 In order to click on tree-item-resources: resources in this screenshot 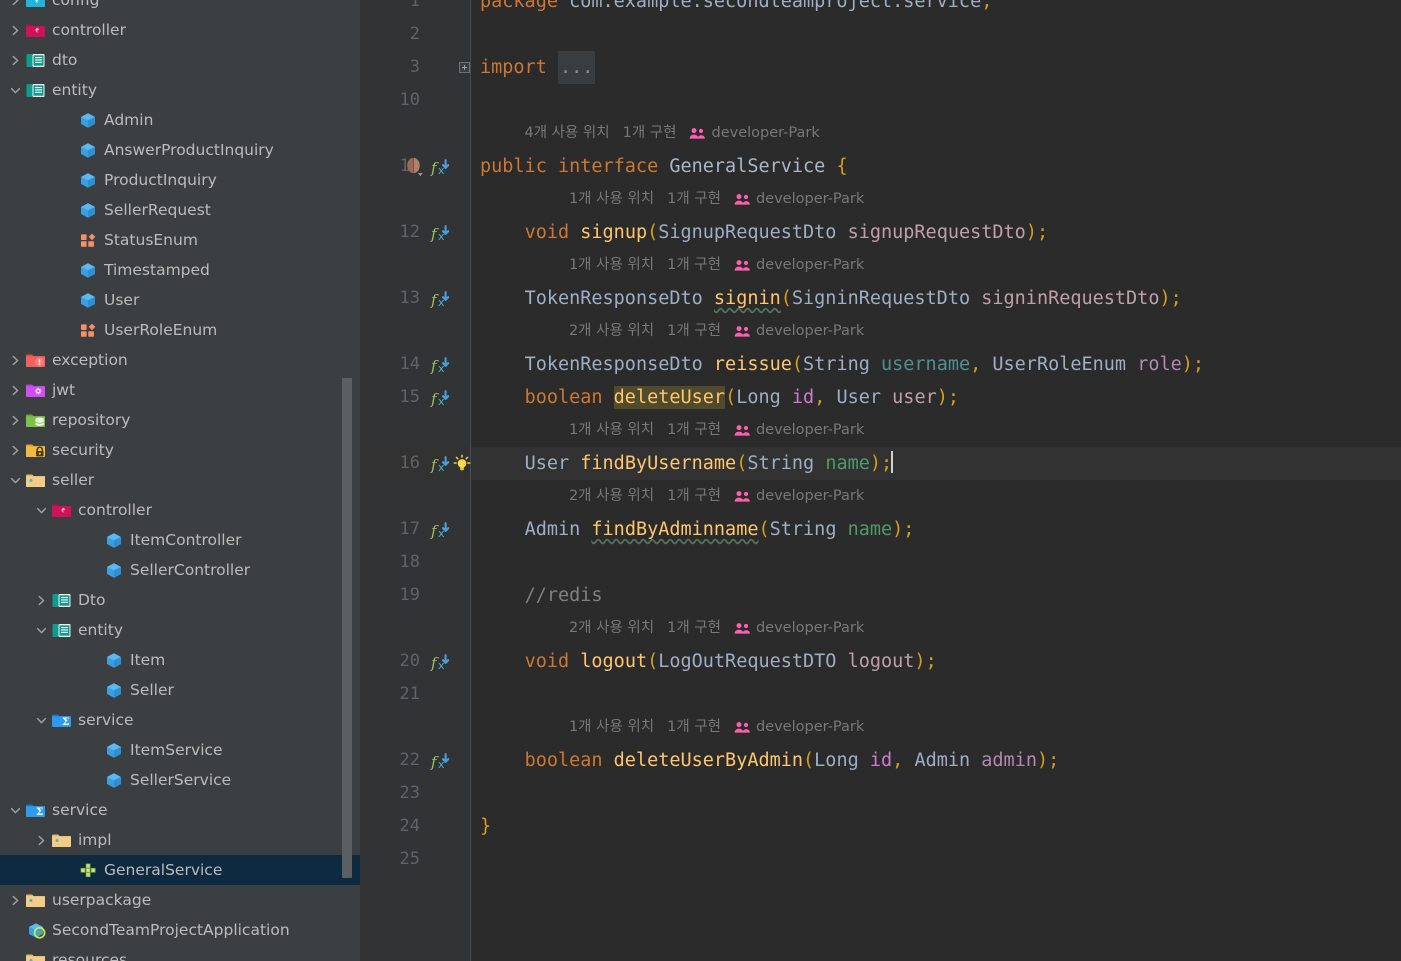, I will do `click(180, 953)`.